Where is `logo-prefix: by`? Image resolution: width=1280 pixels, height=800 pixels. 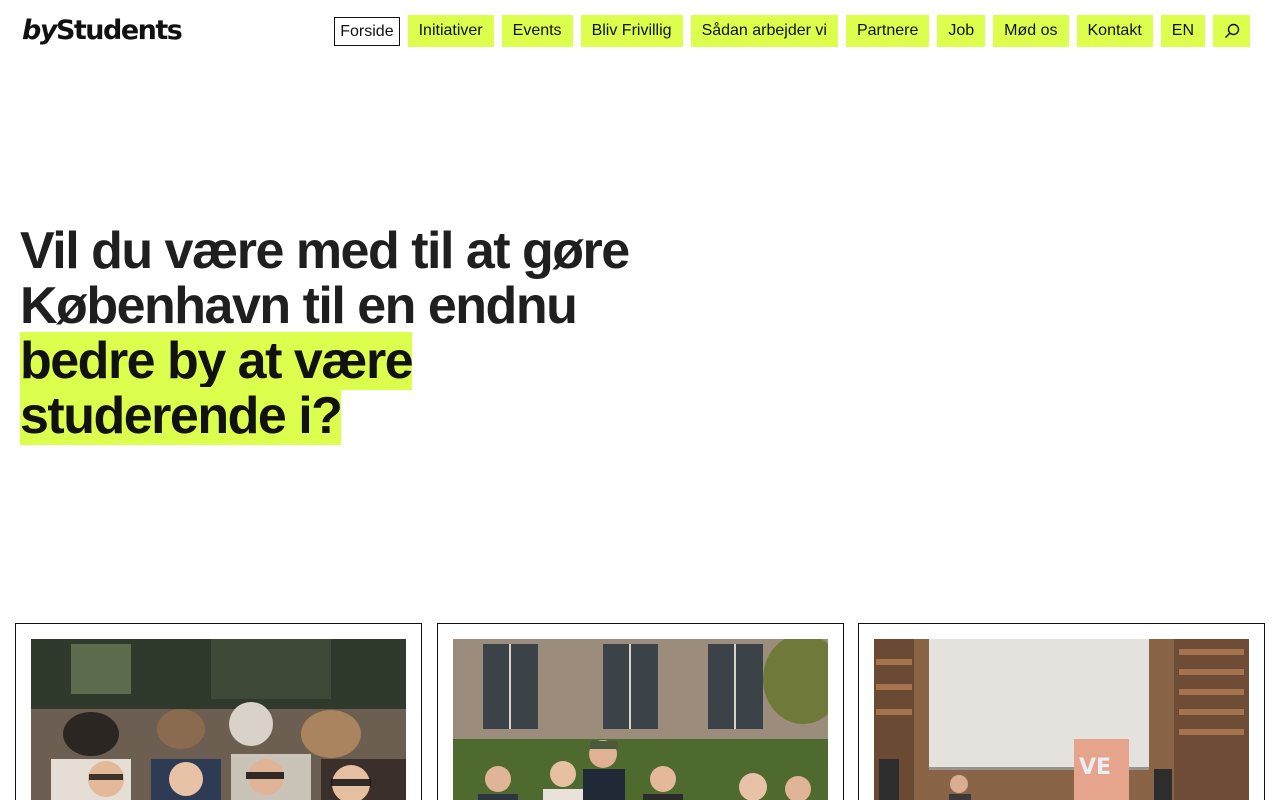 logo-prefix: by is located at coordinates (39, 30).